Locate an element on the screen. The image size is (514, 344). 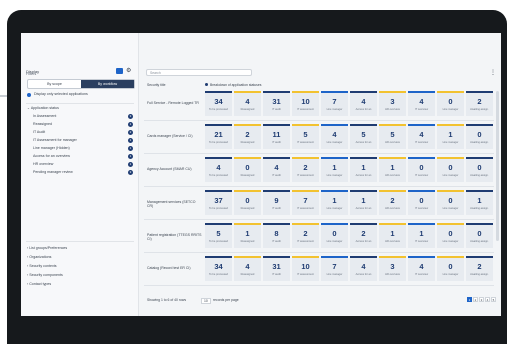
page-button: 1 is located at coordinates (469, 299).